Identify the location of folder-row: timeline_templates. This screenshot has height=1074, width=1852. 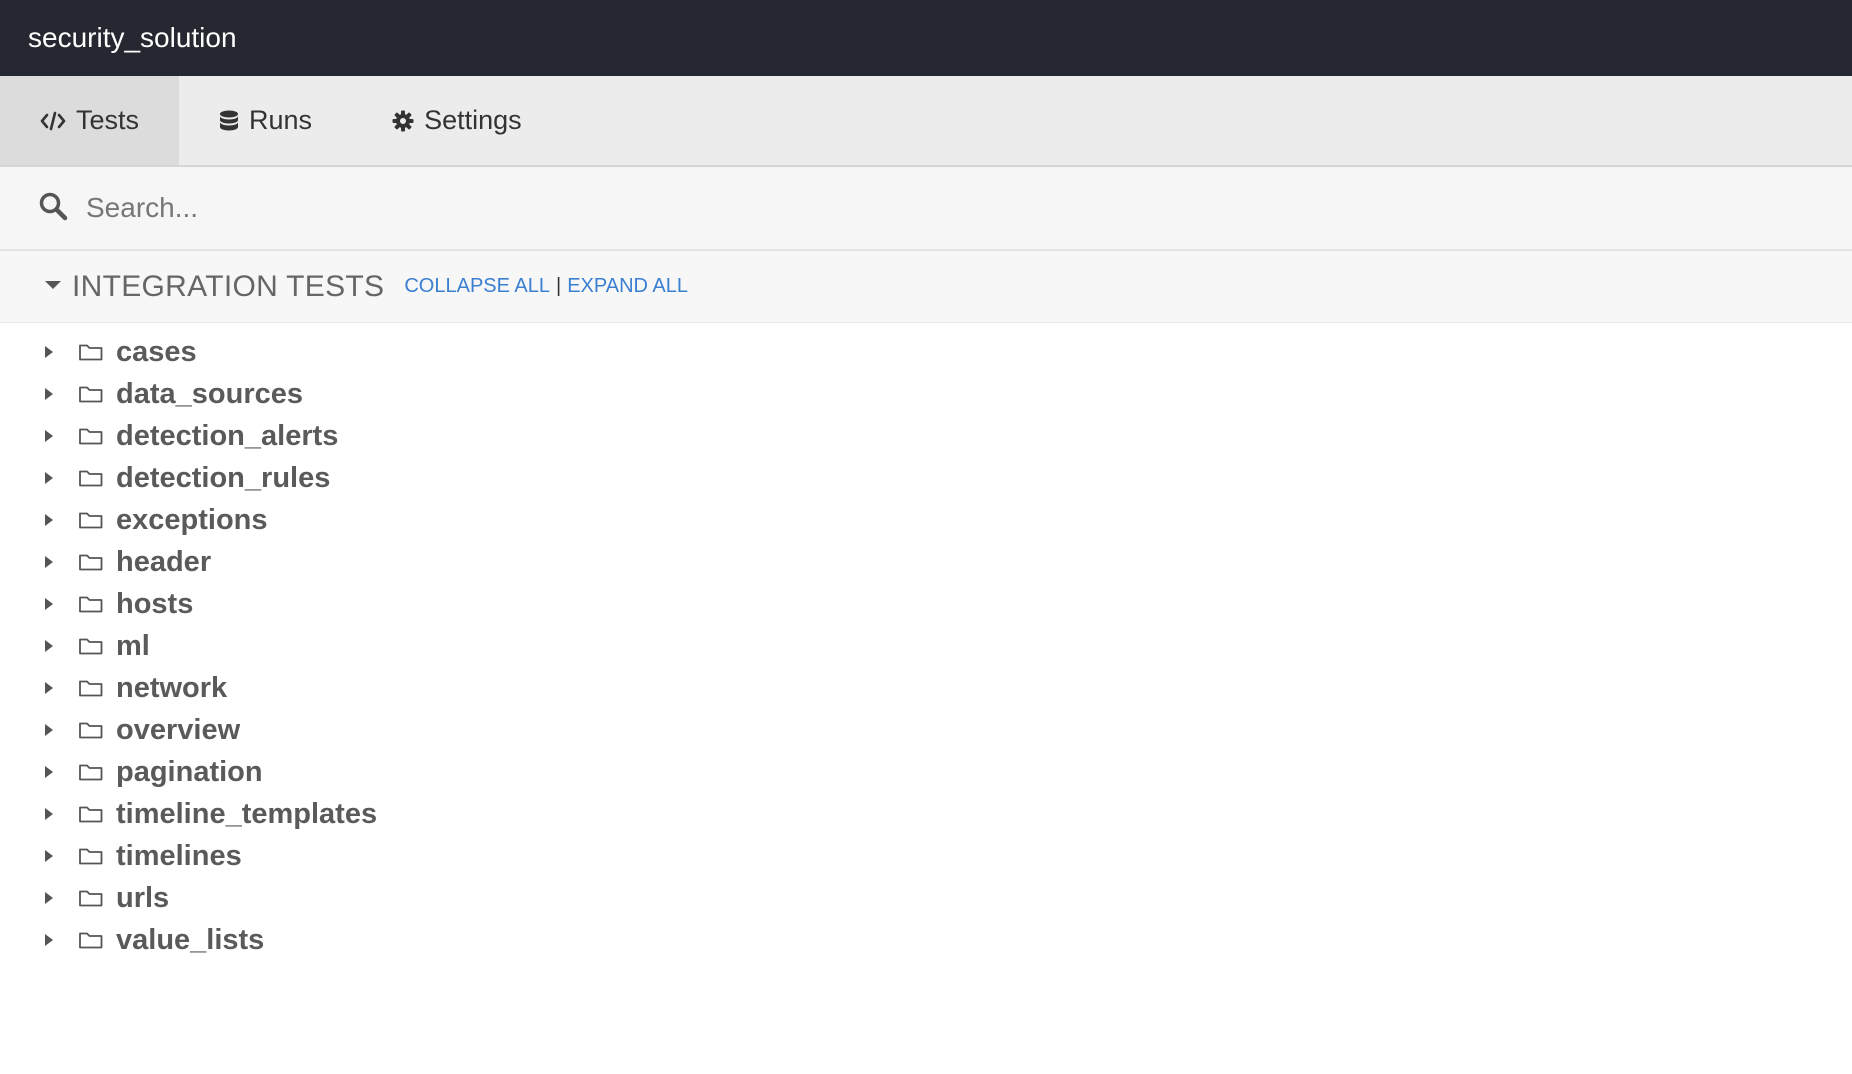
(926, 814).